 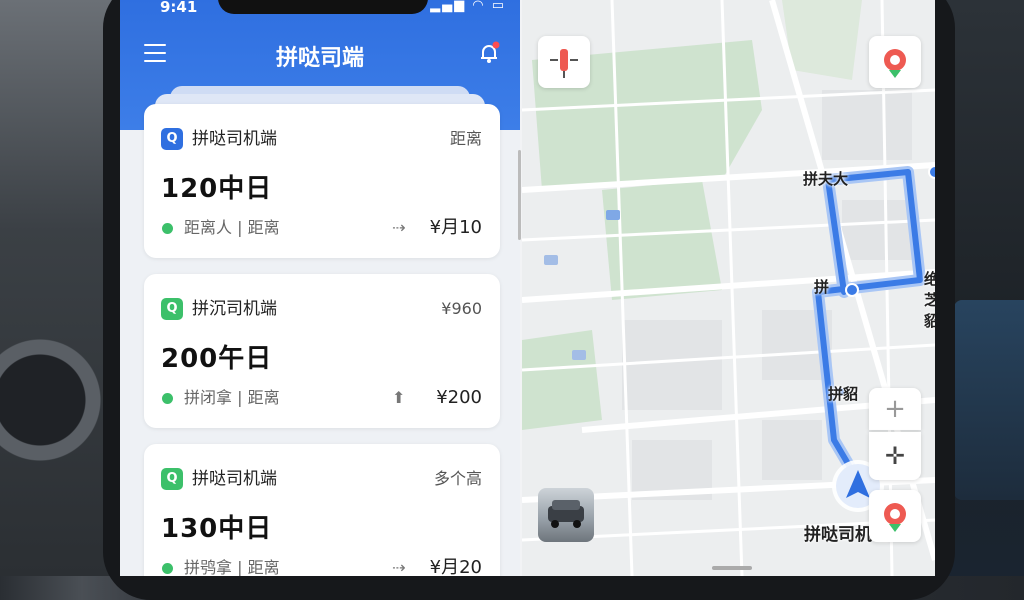 What do you see at coordinates (232, 567) in the screenshot?
I see `order-subtitle: 拼鸮拿 | 距离` at bounding box center [232, 567].